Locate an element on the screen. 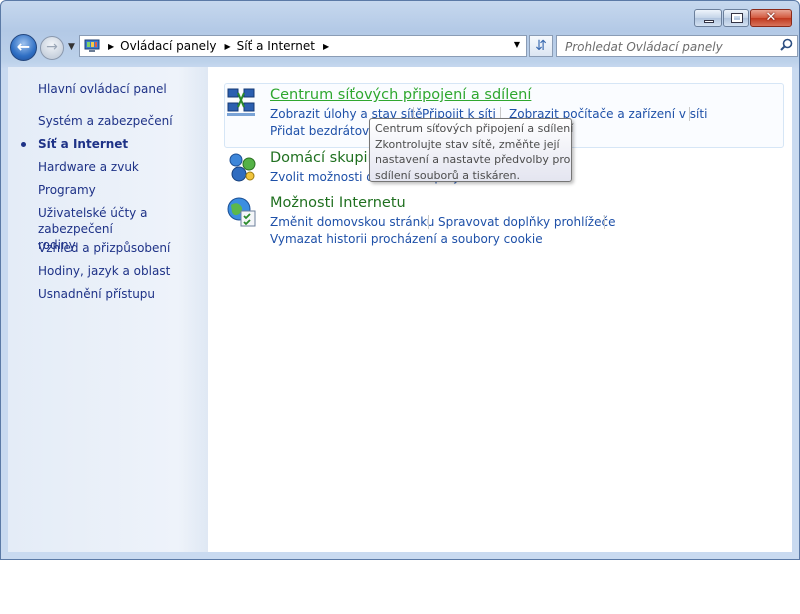 The width and height of the screenshot is (800, 614). caption-buttons: ✕ is located at coordinates (742, 18).